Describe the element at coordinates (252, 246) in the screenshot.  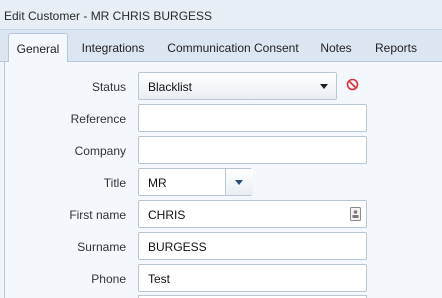
I see `surname-input: BURGESS` at that location.